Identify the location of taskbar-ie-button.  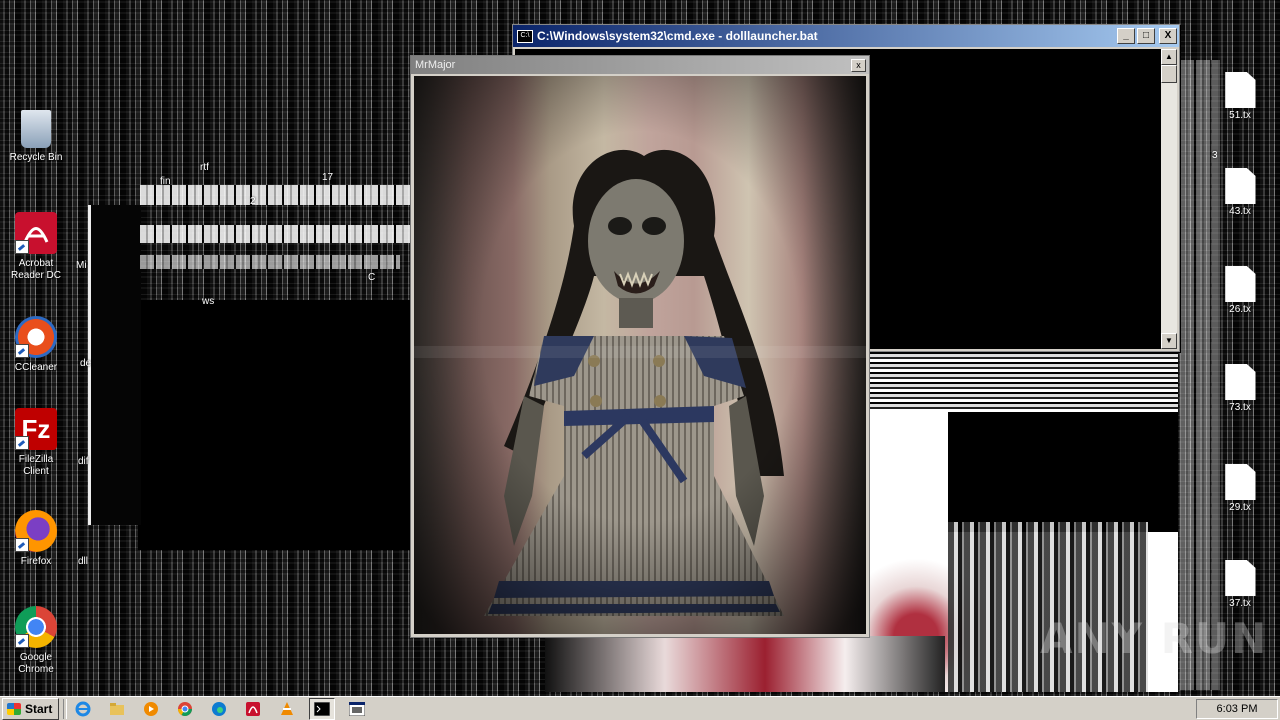
(83, 709).